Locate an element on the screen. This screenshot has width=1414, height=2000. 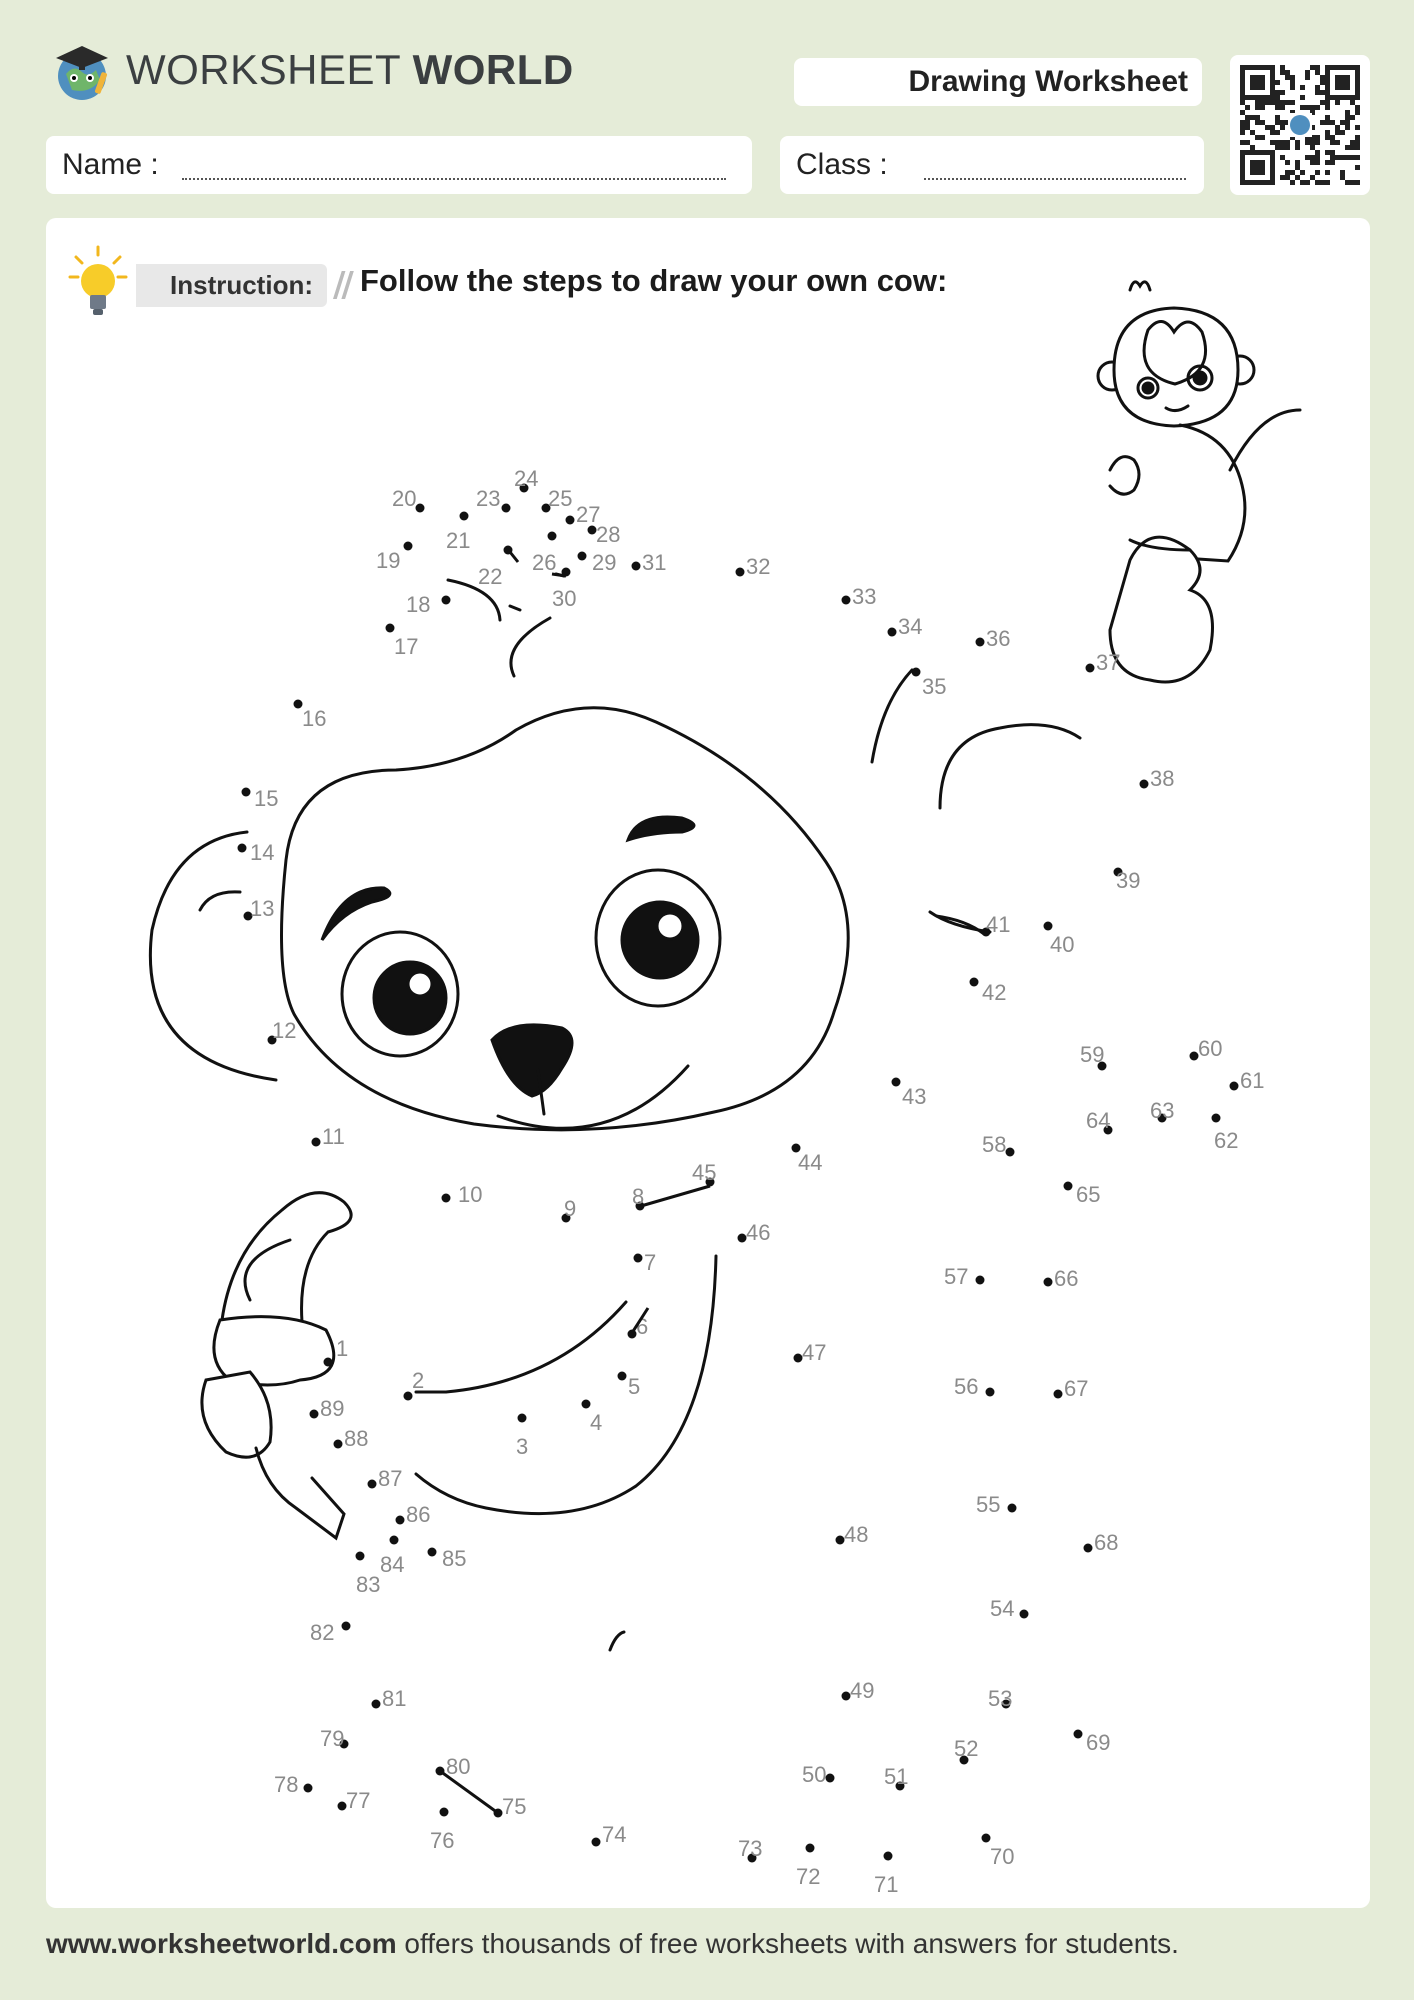
dot-label-26: 26 is located at coordinates (544, 562).